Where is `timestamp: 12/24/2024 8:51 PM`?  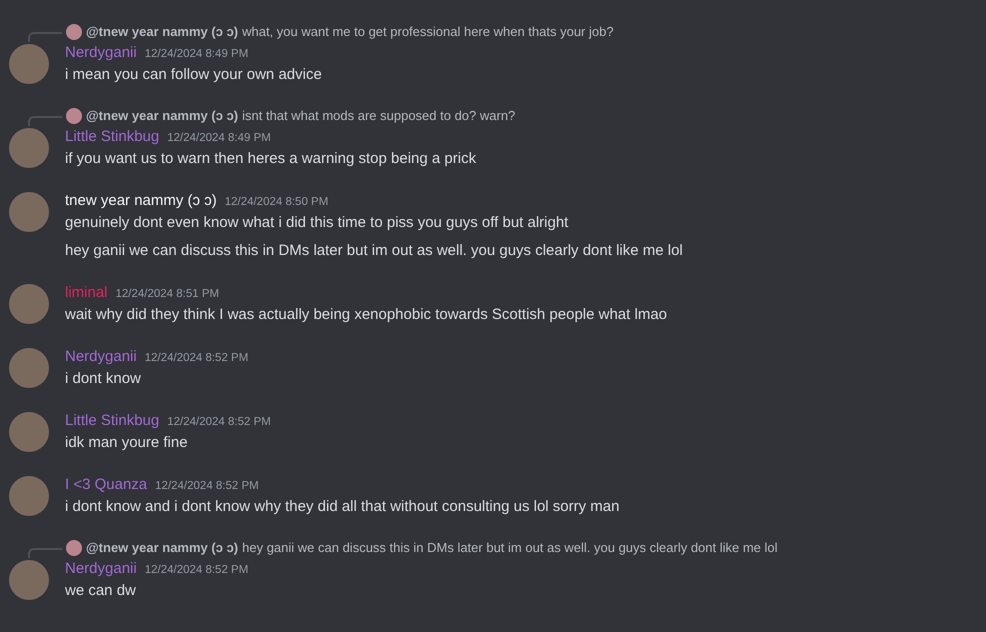 timestamp: 12/24/2024 8:51 PM is located at coordinates (168, 294).